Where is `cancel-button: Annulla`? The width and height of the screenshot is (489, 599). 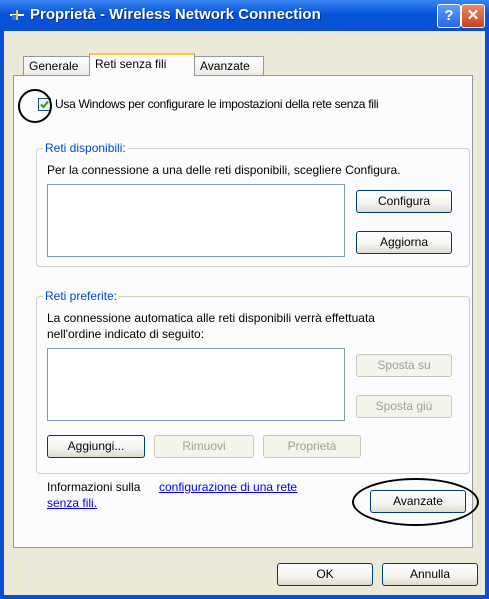 cancel-button: Annulla is located at coordinates (430, 574).